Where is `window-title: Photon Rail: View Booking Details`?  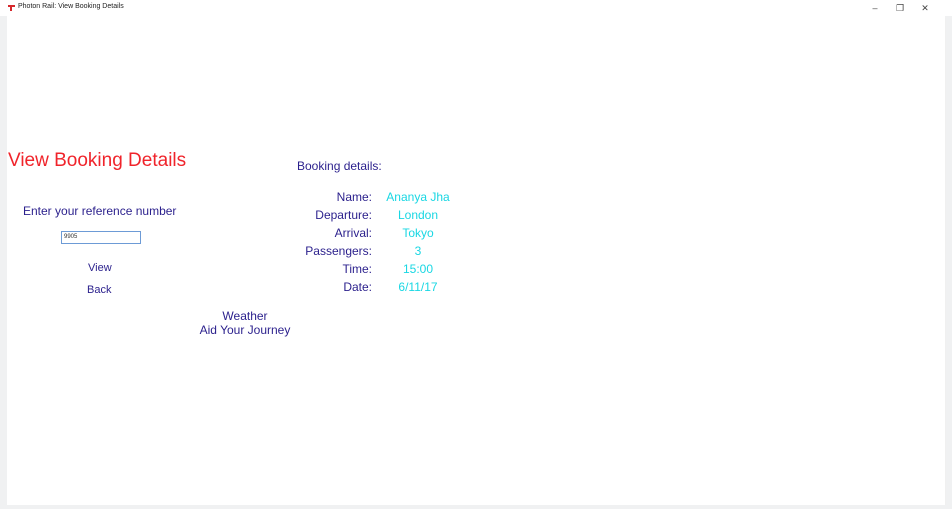
window-title: Photon Rail: View Booking Details is located at coordinates (71, 6).